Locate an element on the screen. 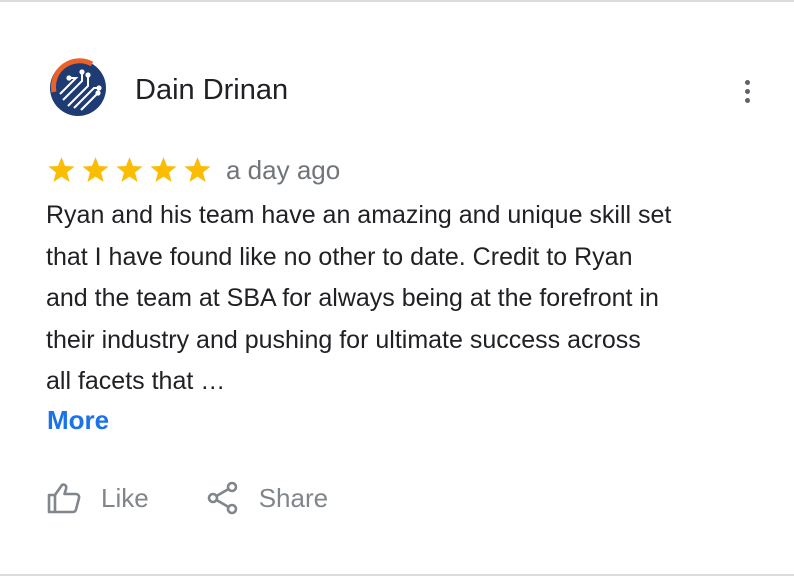 Image resolution: width=794 pixels, height=576 pixels. share-label: Share is located at coordinates (293, 498).